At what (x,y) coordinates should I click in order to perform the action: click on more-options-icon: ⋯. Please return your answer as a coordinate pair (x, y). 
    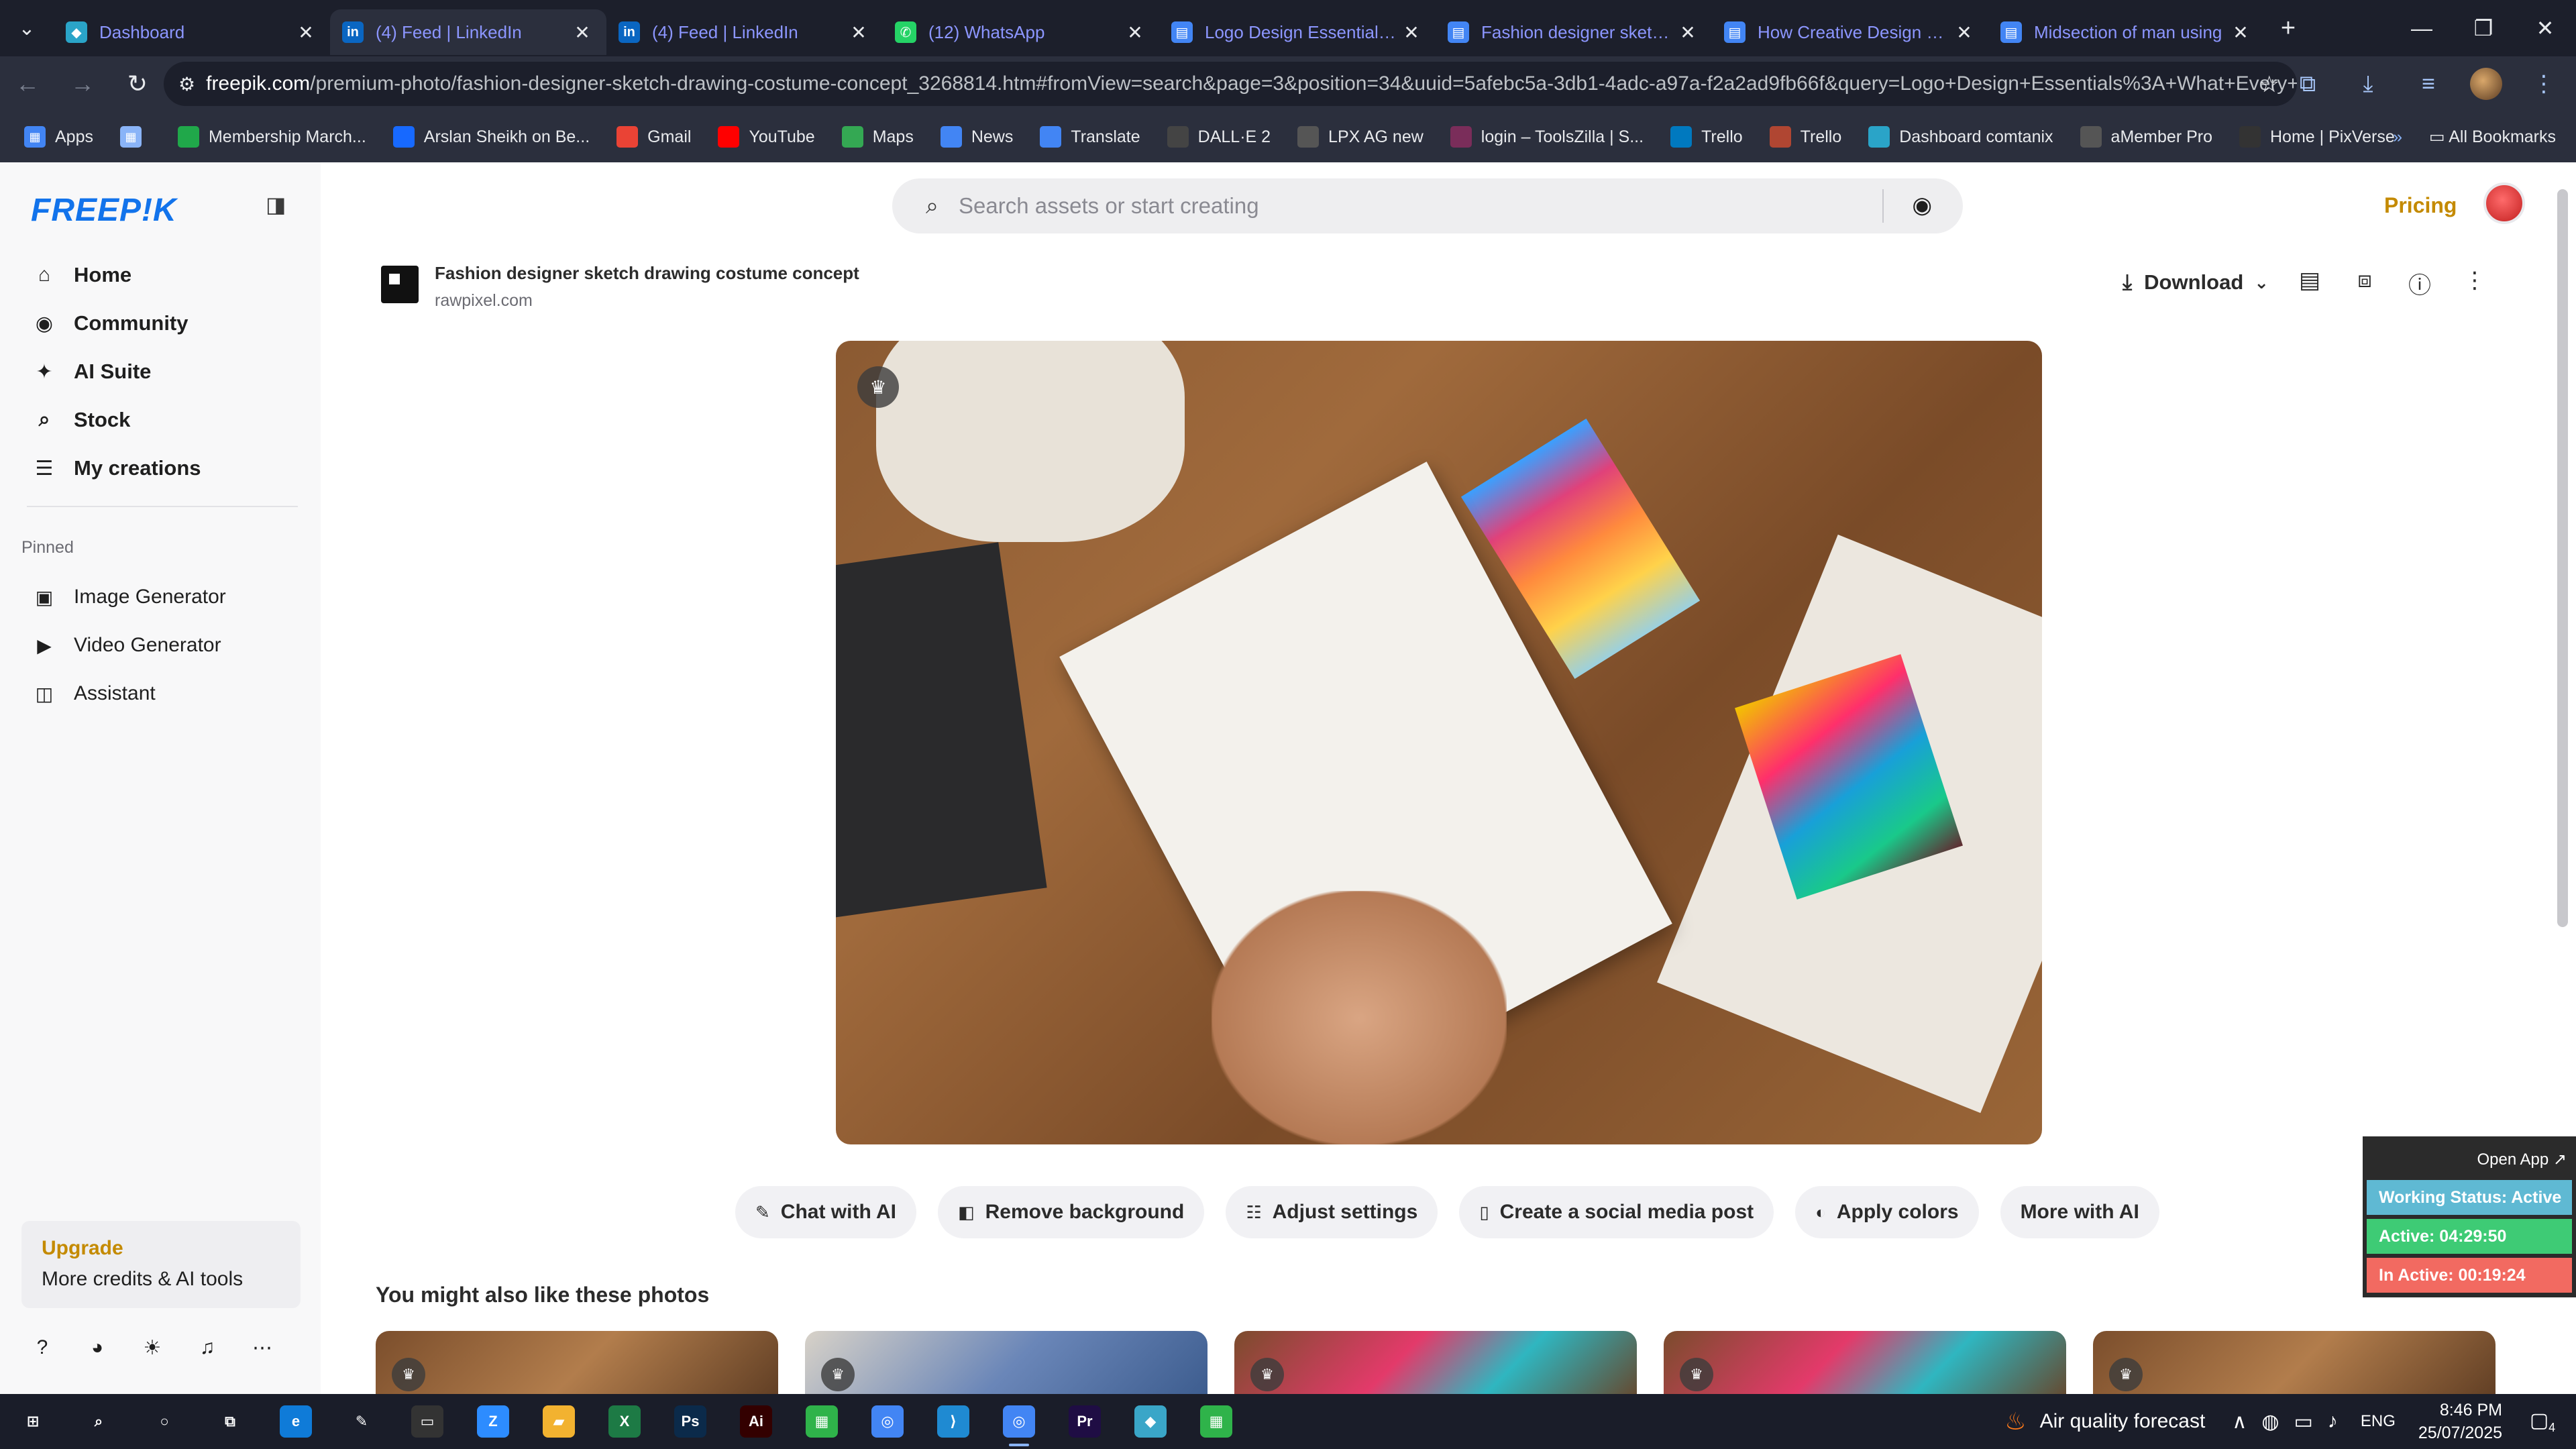
    Looking at the image, I should click on (262, 1348).